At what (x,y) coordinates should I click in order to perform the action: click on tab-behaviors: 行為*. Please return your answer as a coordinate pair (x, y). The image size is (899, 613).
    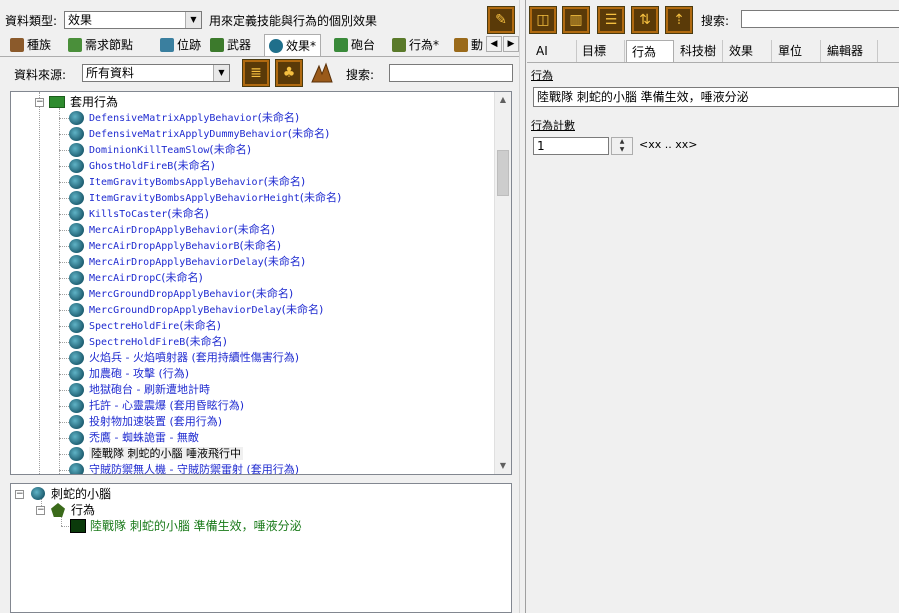
    Looking at the image, I should click on (415, 45).